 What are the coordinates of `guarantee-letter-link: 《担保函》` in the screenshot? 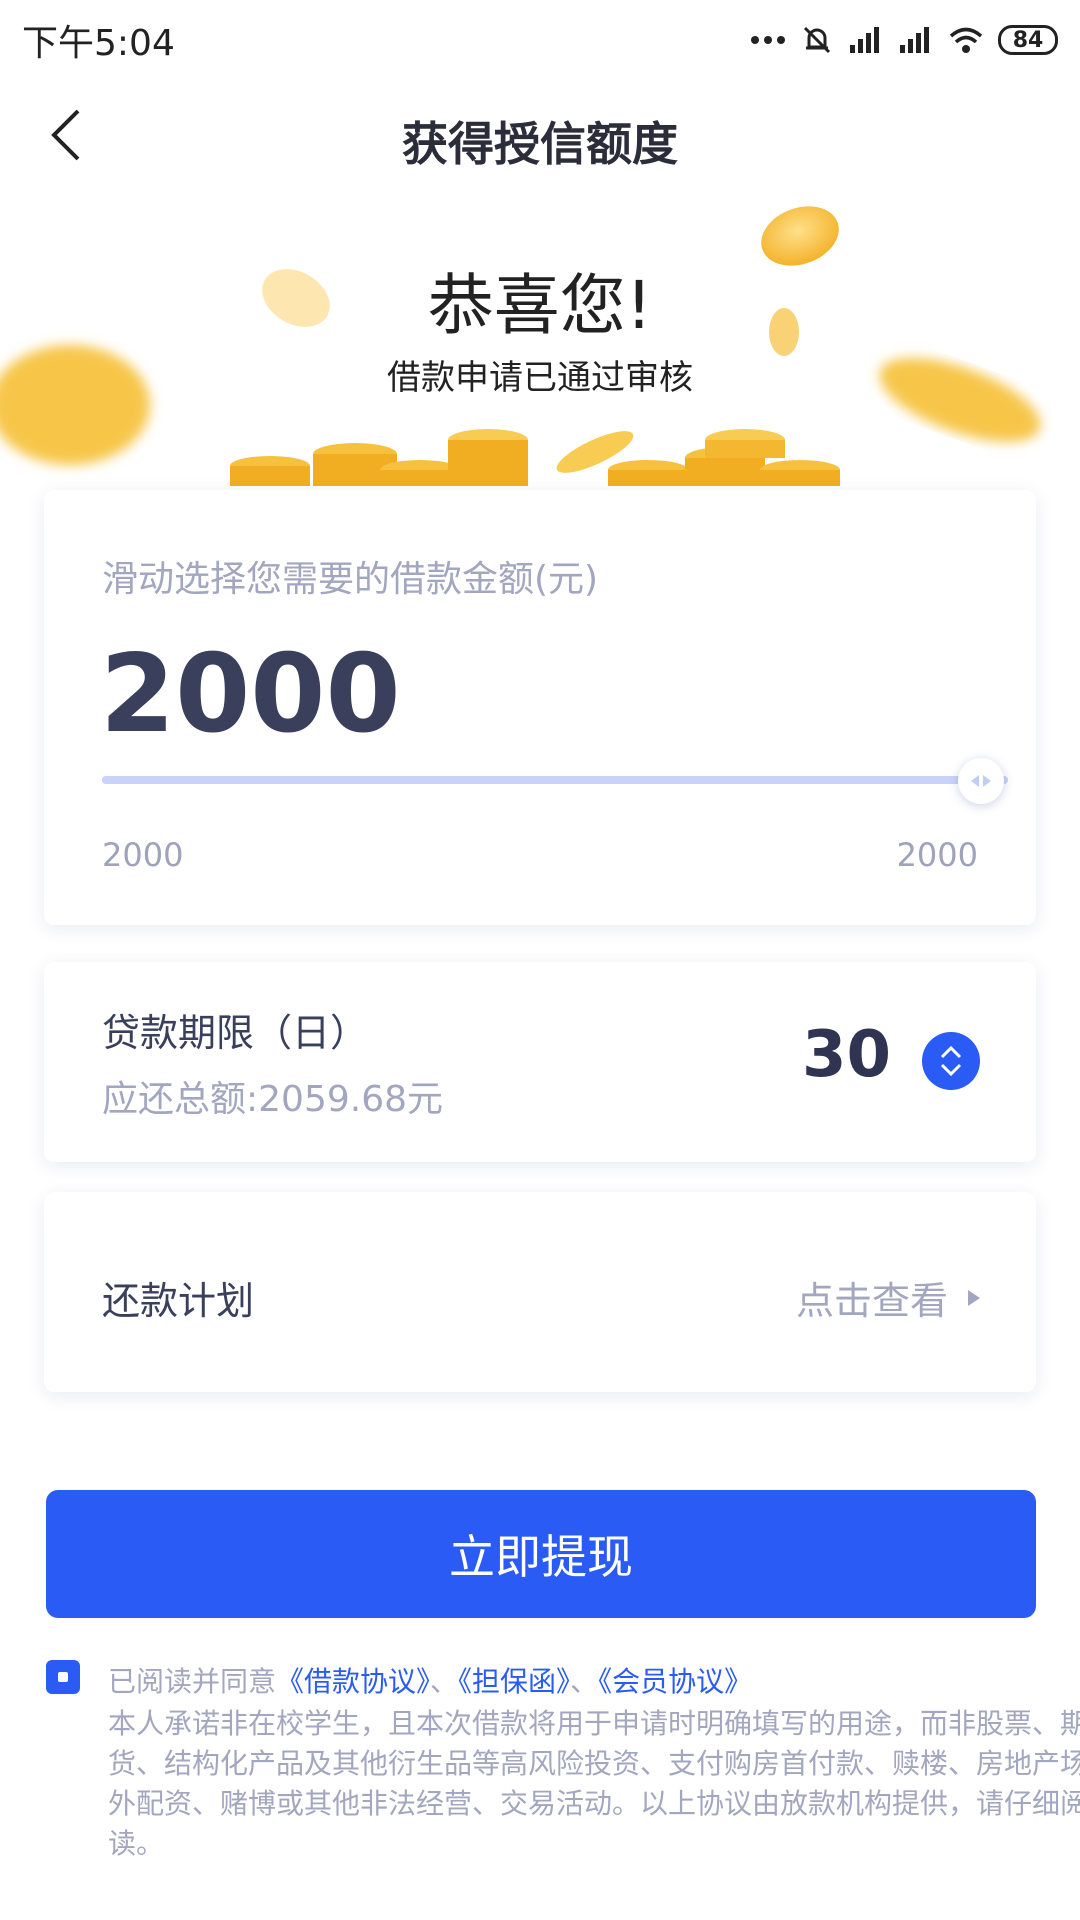 It's located at (514, 1681).